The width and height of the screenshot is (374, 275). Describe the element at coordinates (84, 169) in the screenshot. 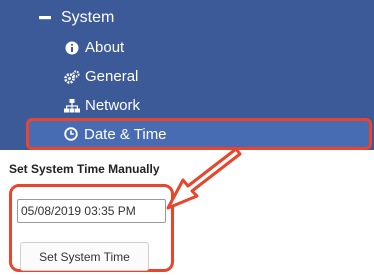

I see `panel-title: Set System Time Manually` at that location.